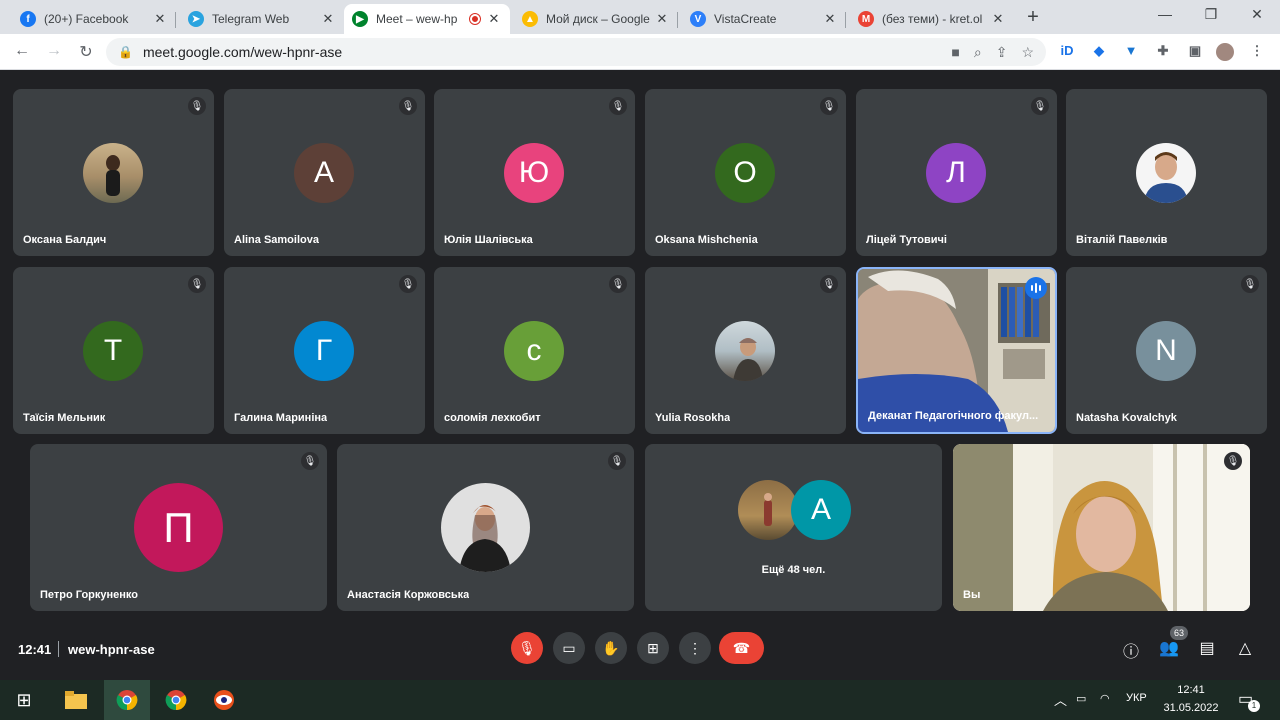 This screenshot has height=720, width=1280. Describe the element at coordinates (1195, 52) in the screenshot. I see `side-panel-icon: ▣` at that location.